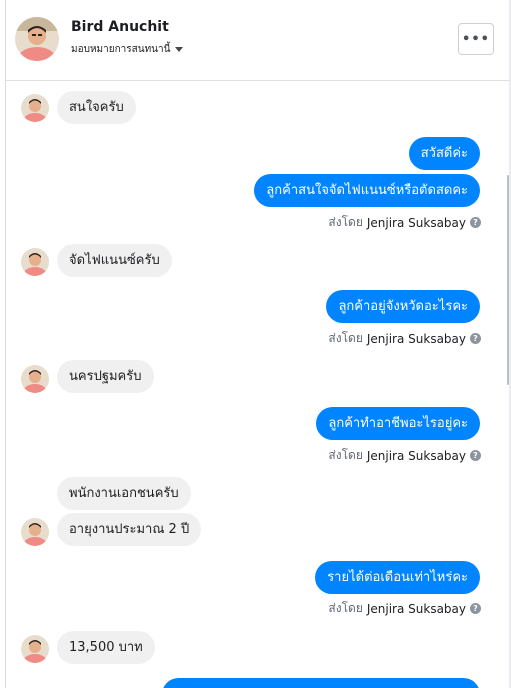 Image resolution: width=511 pixels, height=688 pixels. What do you see at coordinates (367, 190) in the screenshot?
I see `message-bubble-outgoing: ลูกค้าสนใจจัดไฟแนนซ์หรือตัดสดคะ` at bounding box center [367, 190].